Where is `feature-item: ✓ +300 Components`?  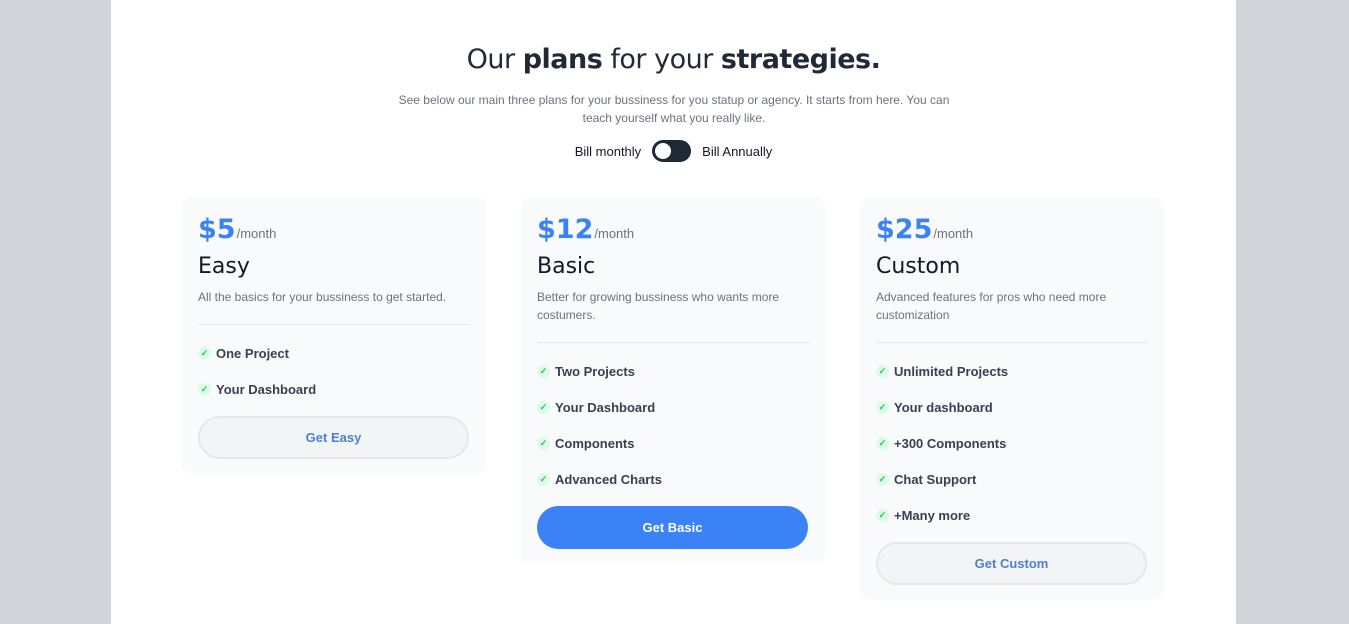 feature-item: ✓ +300 Components is located at coordinates (941, 443).